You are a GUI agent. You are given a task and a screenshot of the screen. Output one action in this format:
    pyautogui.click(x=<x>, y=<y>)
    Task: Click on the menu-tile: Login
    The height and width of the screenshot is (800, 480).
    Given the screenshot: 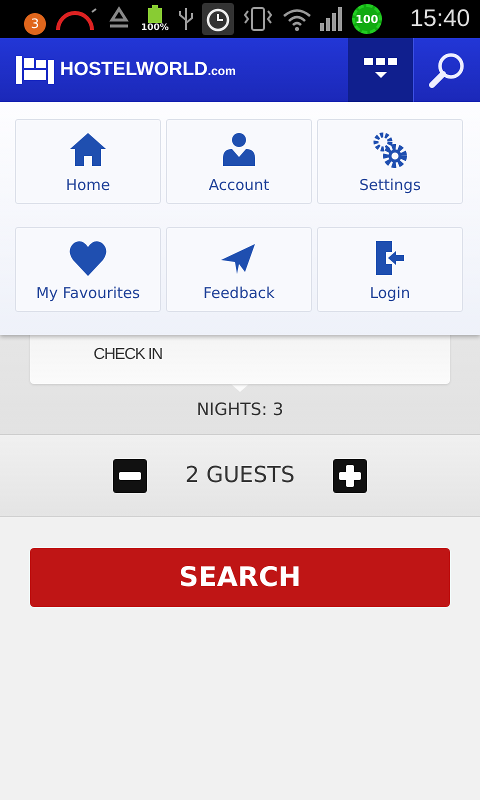 What is the action you would take?
    pyautogui.click(x=390, y=269)
    